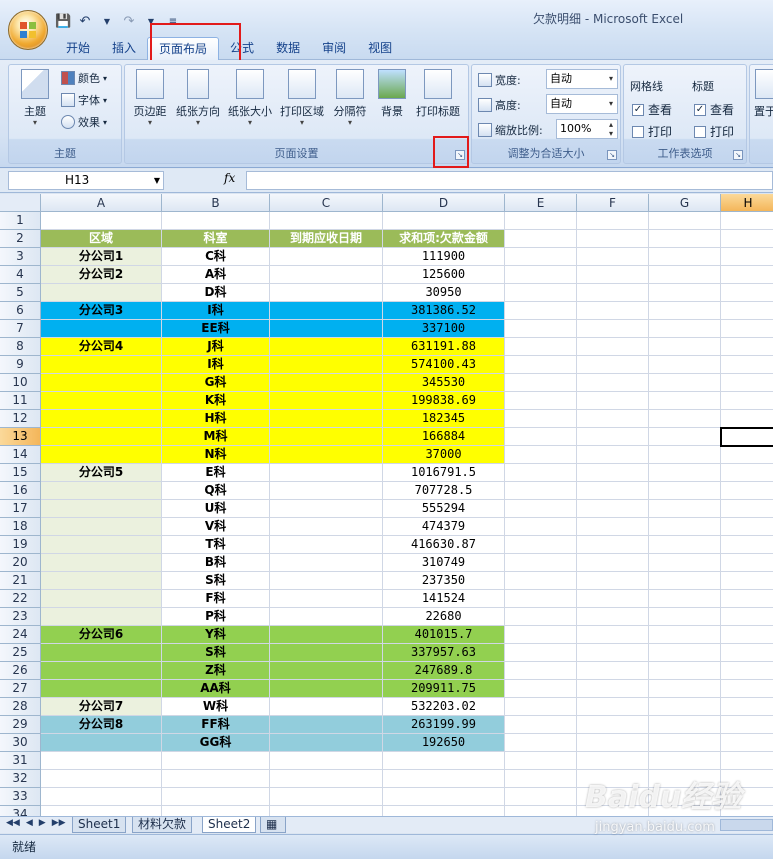 The image size is (773, 859). Describe the element at coordinates (273, 825) in the screenshot. I see `insert-sheet-icon: ▦` at that location.